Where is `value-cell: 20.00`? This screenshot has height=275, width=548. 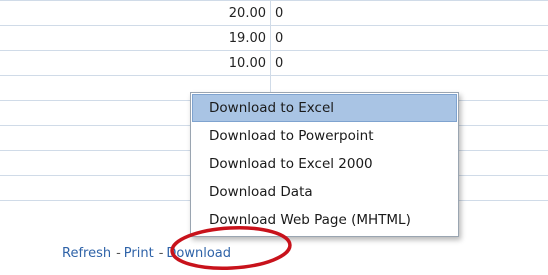 value-cell: 20.00 is located at coordinates (247, 13).